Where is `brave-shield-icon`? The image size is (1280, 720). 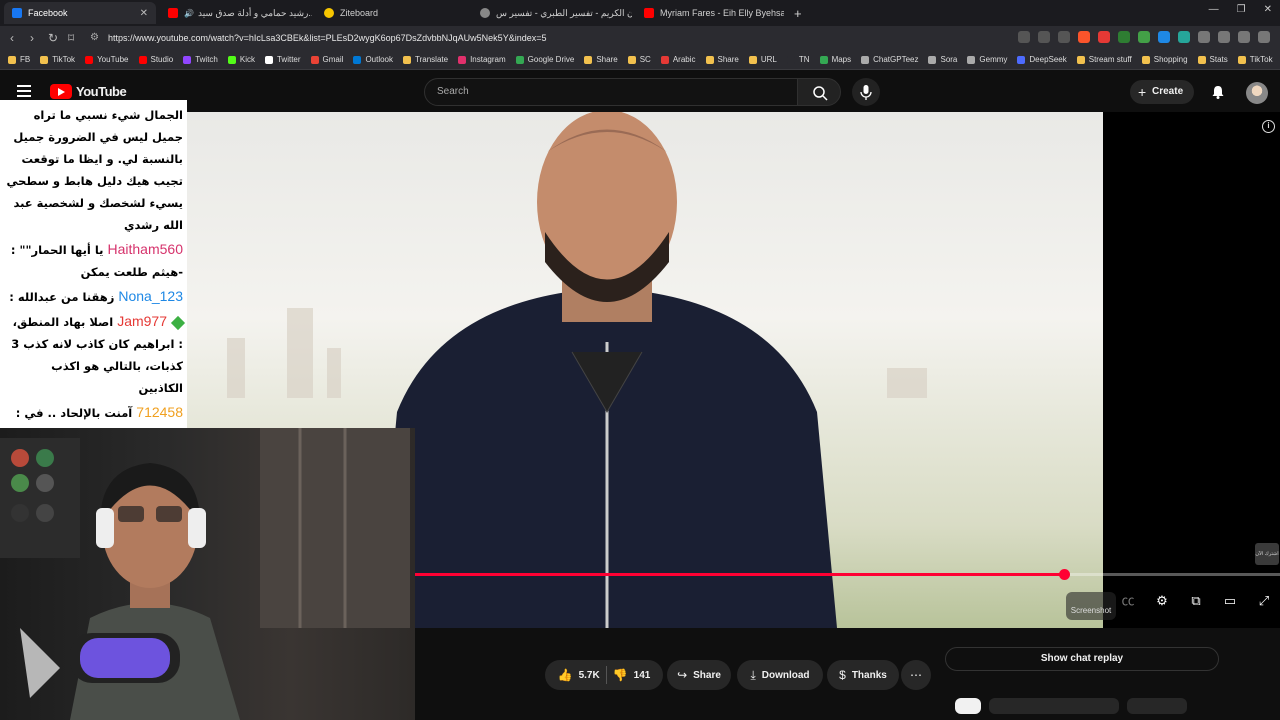
brave-shield-icon is located at coordinates (1084, 37).